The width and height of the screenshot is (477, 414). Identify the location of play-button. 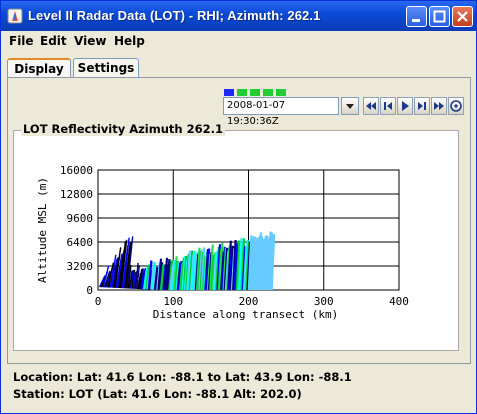
(405, 106).